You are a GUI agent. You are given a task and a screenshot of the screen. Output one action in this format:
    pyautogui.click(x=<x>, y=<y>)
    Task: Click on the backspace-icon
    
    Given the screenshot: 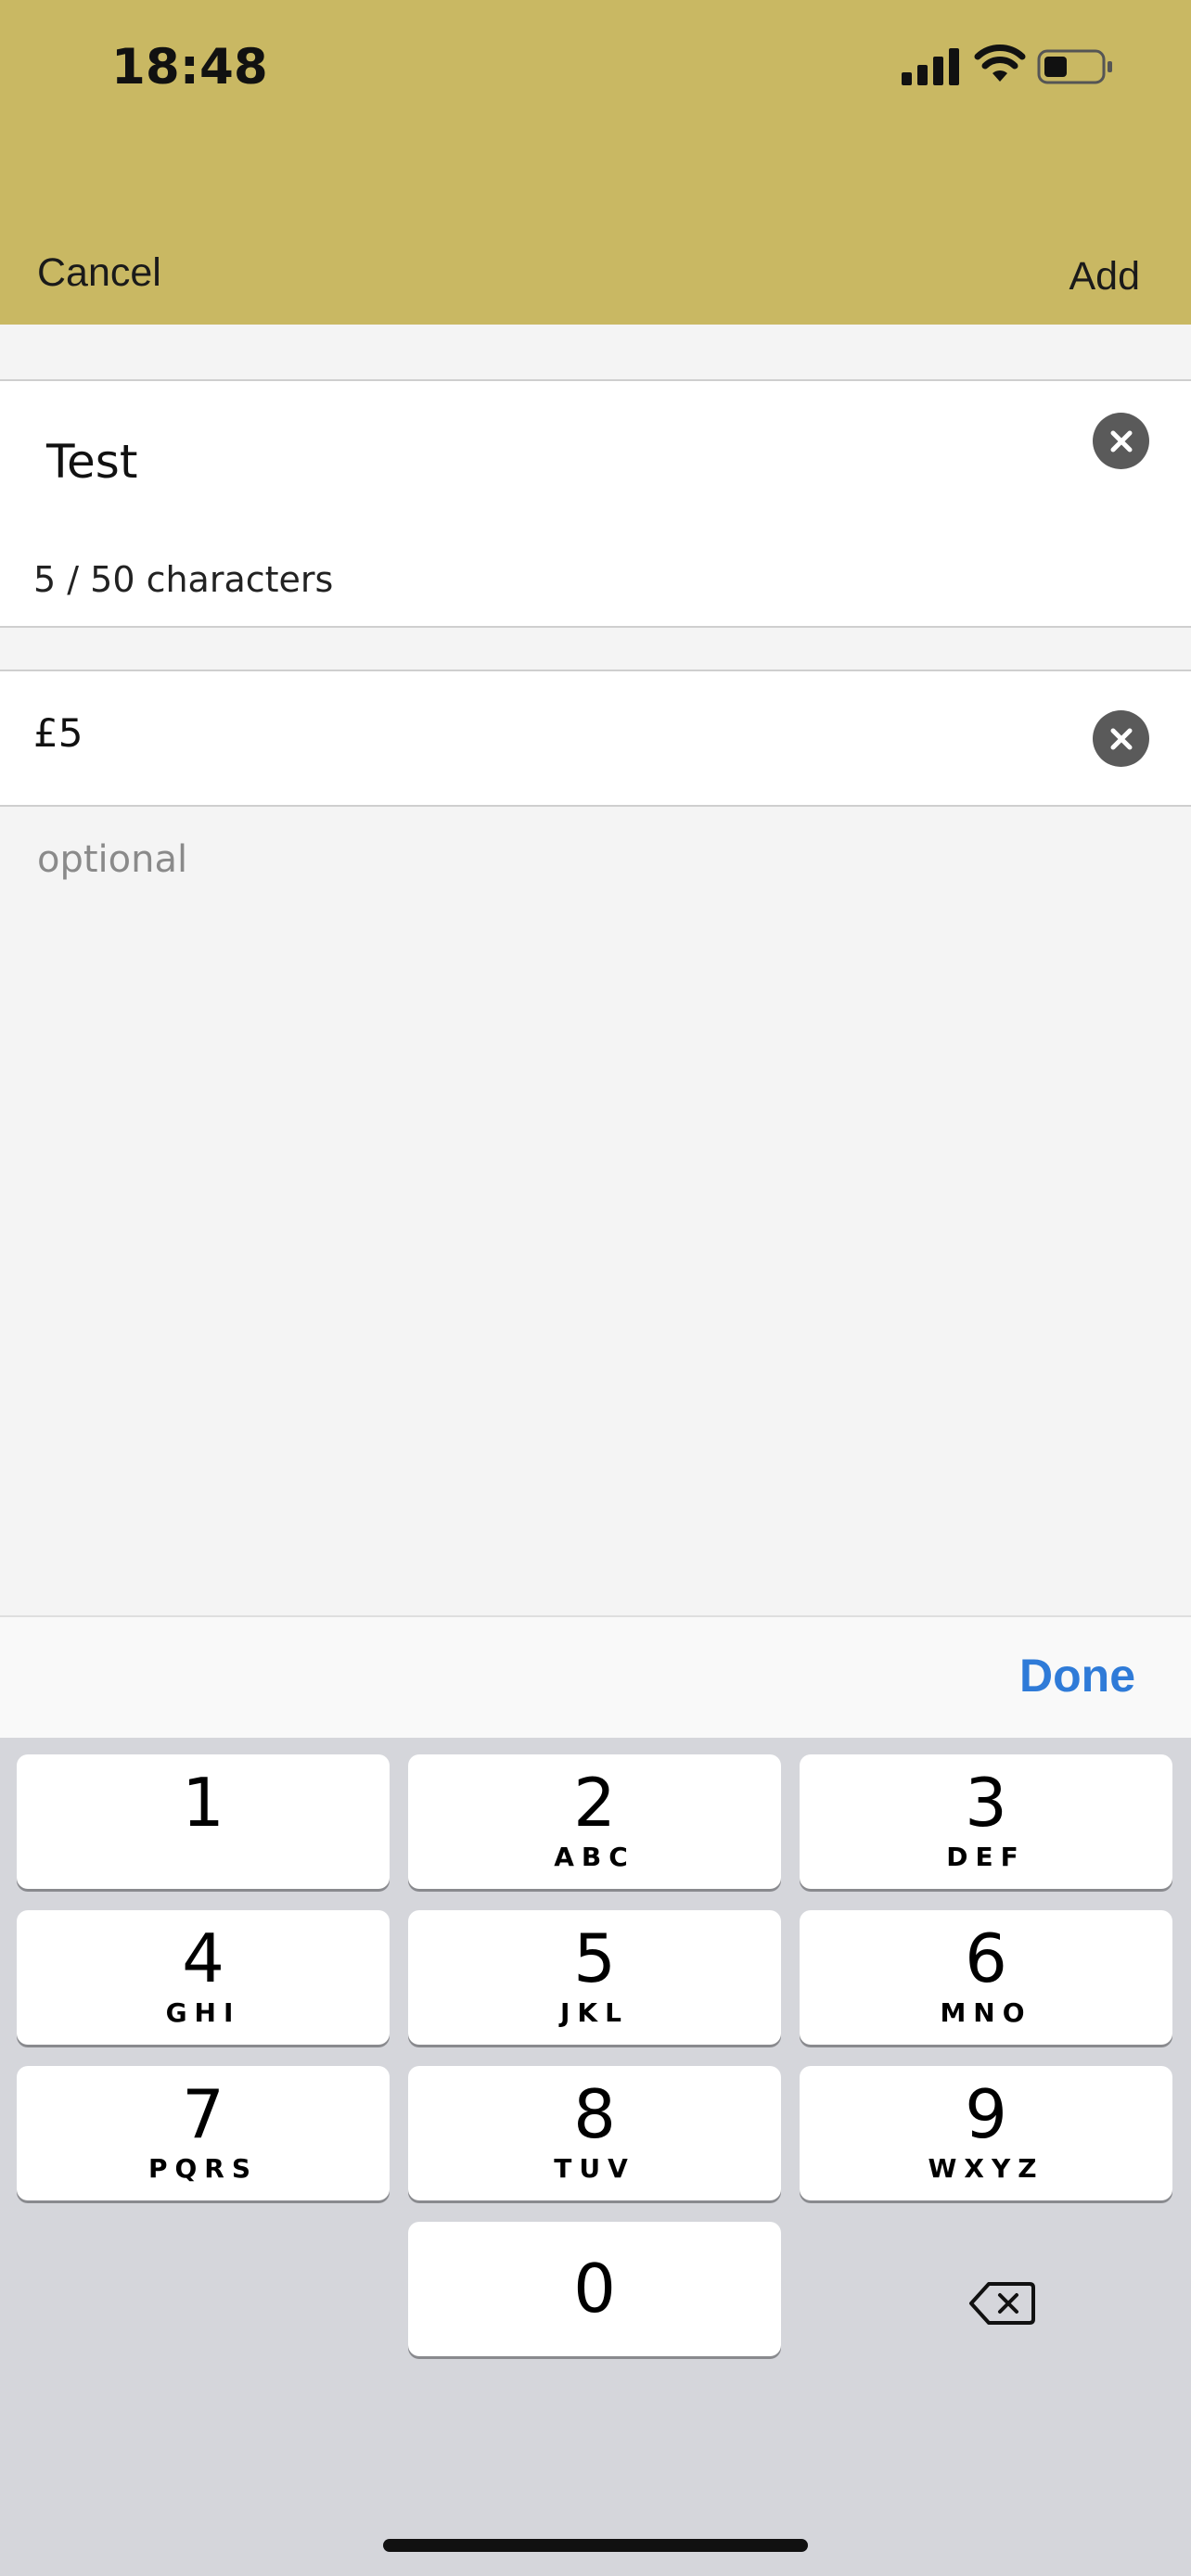 What is the action you would take?
    pyautogui.click(x=1002, y=2303)
    